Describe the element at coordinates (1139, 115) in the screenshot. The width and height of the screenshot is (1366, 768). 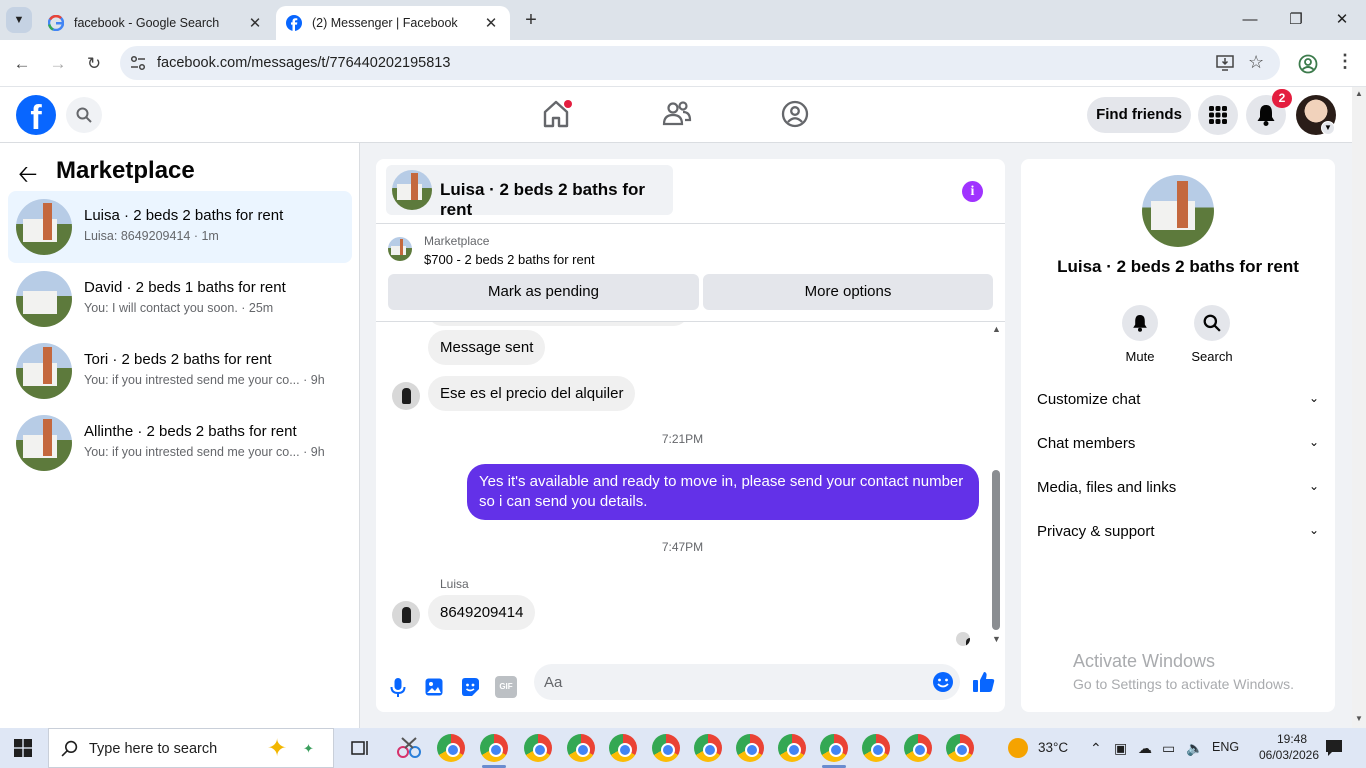
I see `find-friends-button: Find friends` at that location.